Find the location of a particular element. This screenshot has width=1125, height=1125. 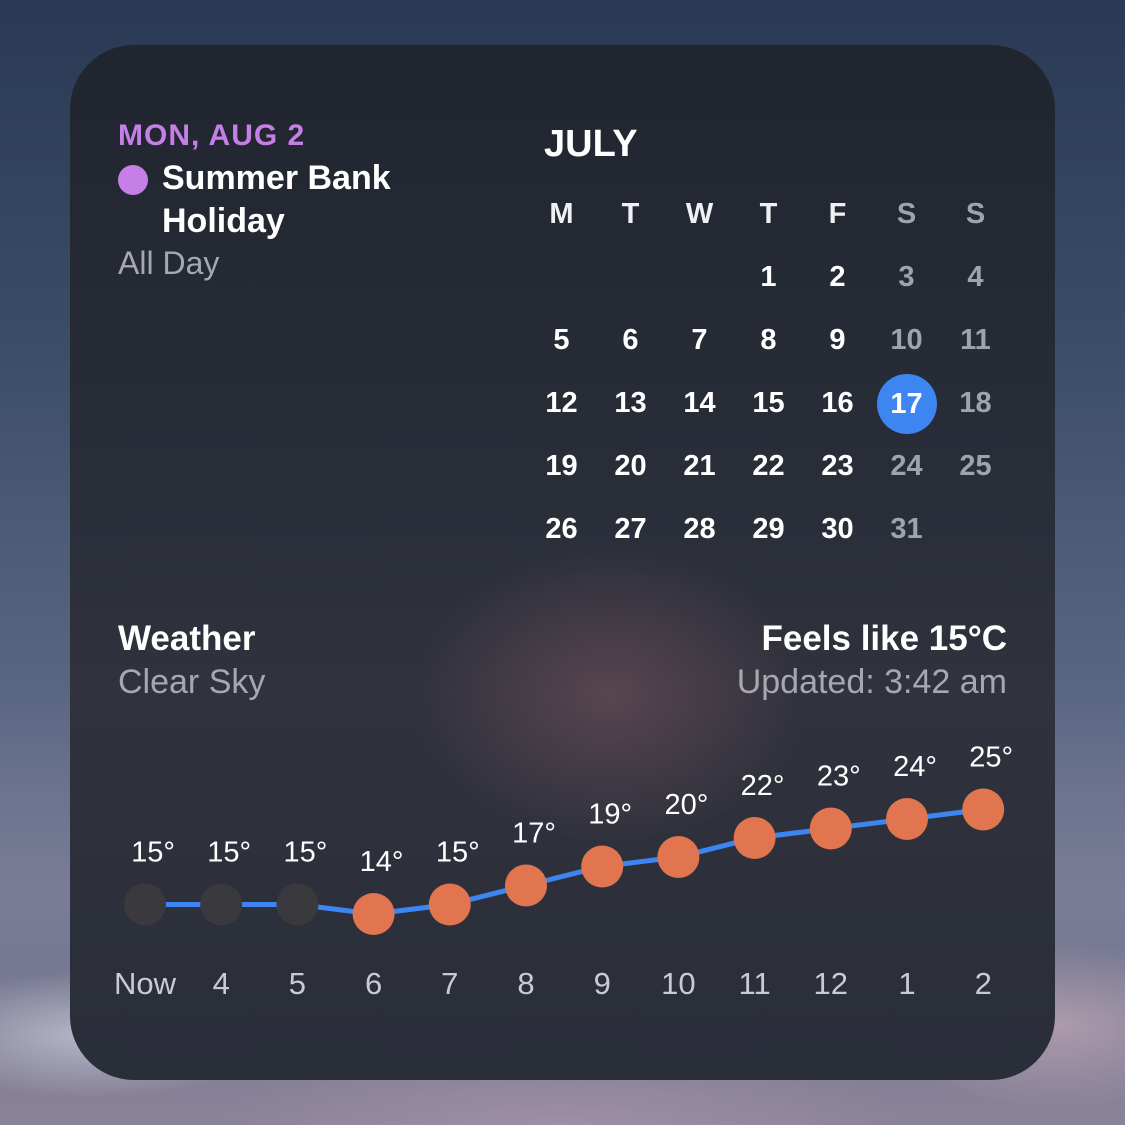

hour-tick-label: 7 is located at coordinates (449, 983).